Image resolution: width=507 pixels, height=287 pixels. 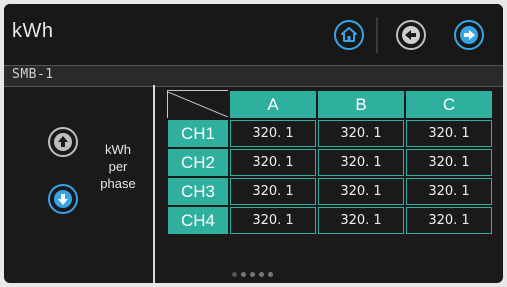 What do you see at coordinates (198, 191) in the screenshot?
I see `row-header-ch3: CH3` at bounding box center [198, 191].